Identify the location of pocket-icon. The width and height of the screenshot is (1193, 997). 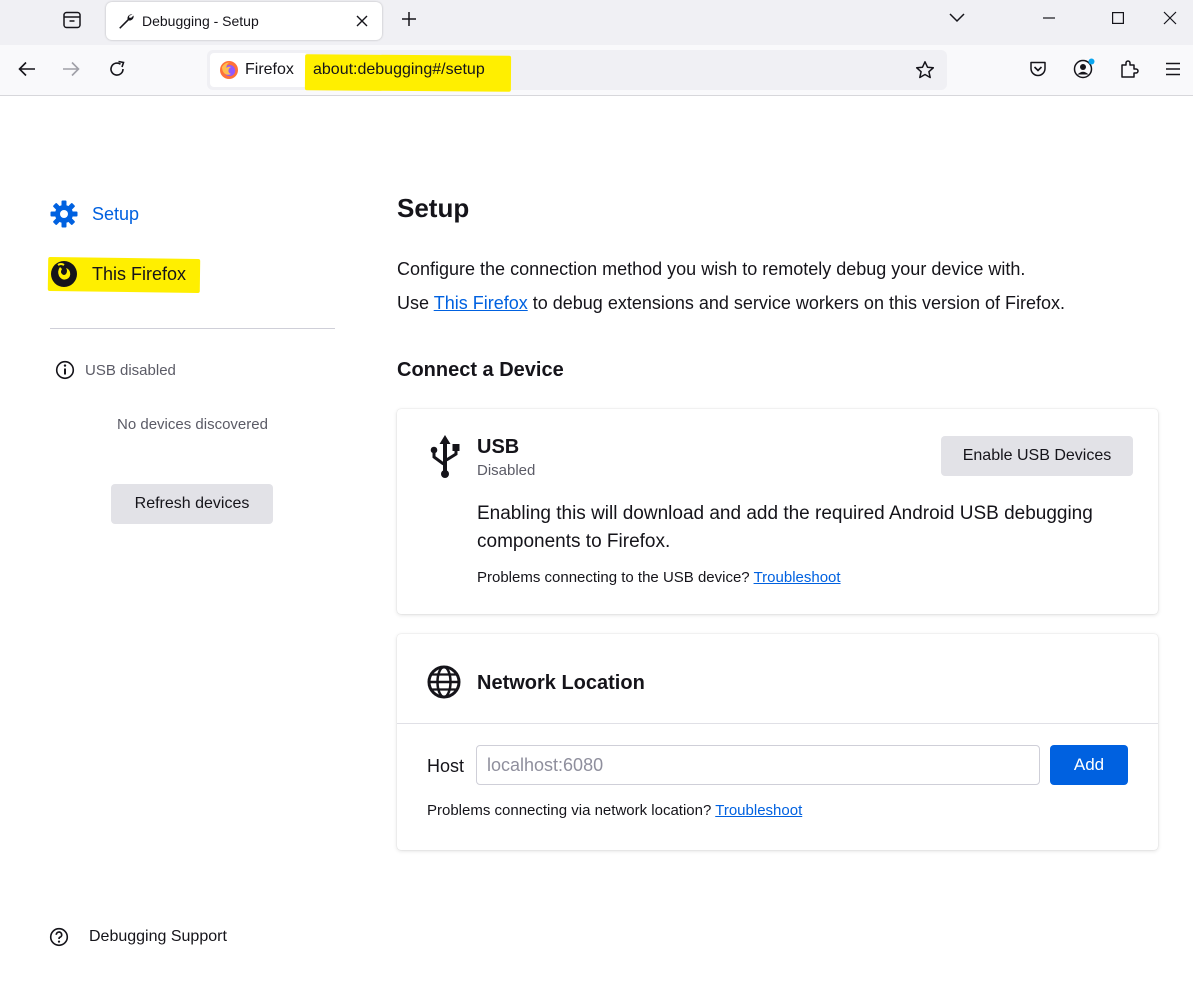
(1038, 69).